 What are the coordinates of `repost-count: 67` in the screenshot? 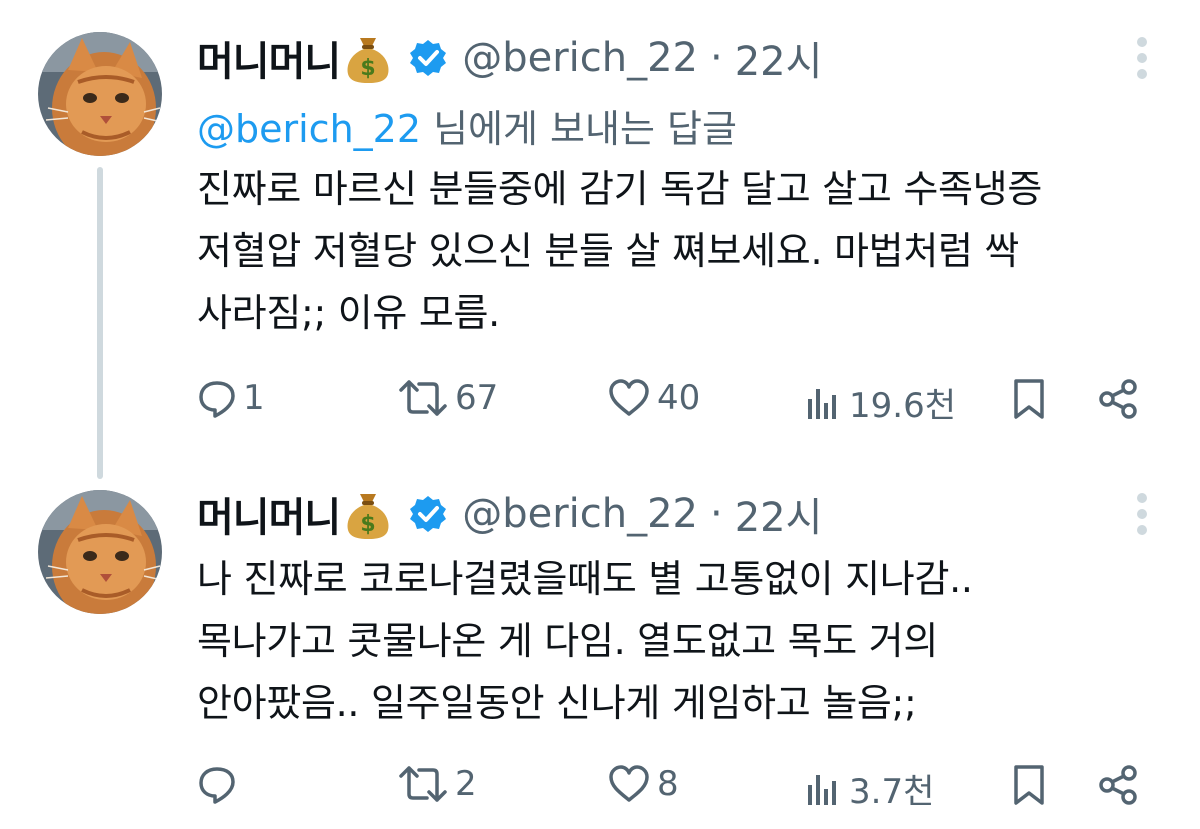 It's located at (477, 398).